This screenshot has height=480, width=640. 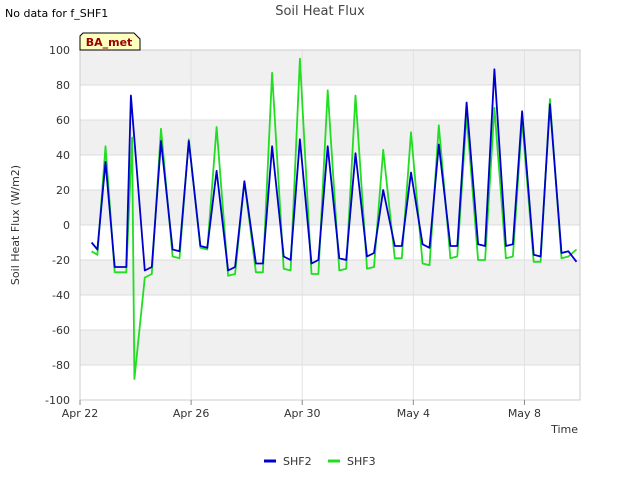 I want to click on x-tick-label: Apr 22, so click(x=80, y=413).